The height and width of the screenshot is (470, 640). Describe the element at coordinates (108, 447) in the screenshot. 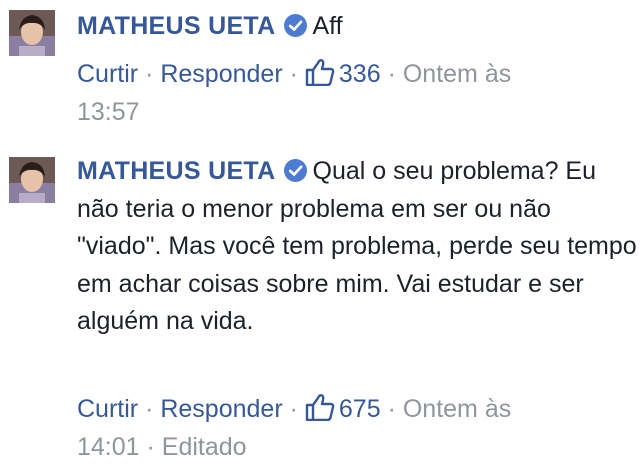

I see `timestamp-time: 14:01` at that location.